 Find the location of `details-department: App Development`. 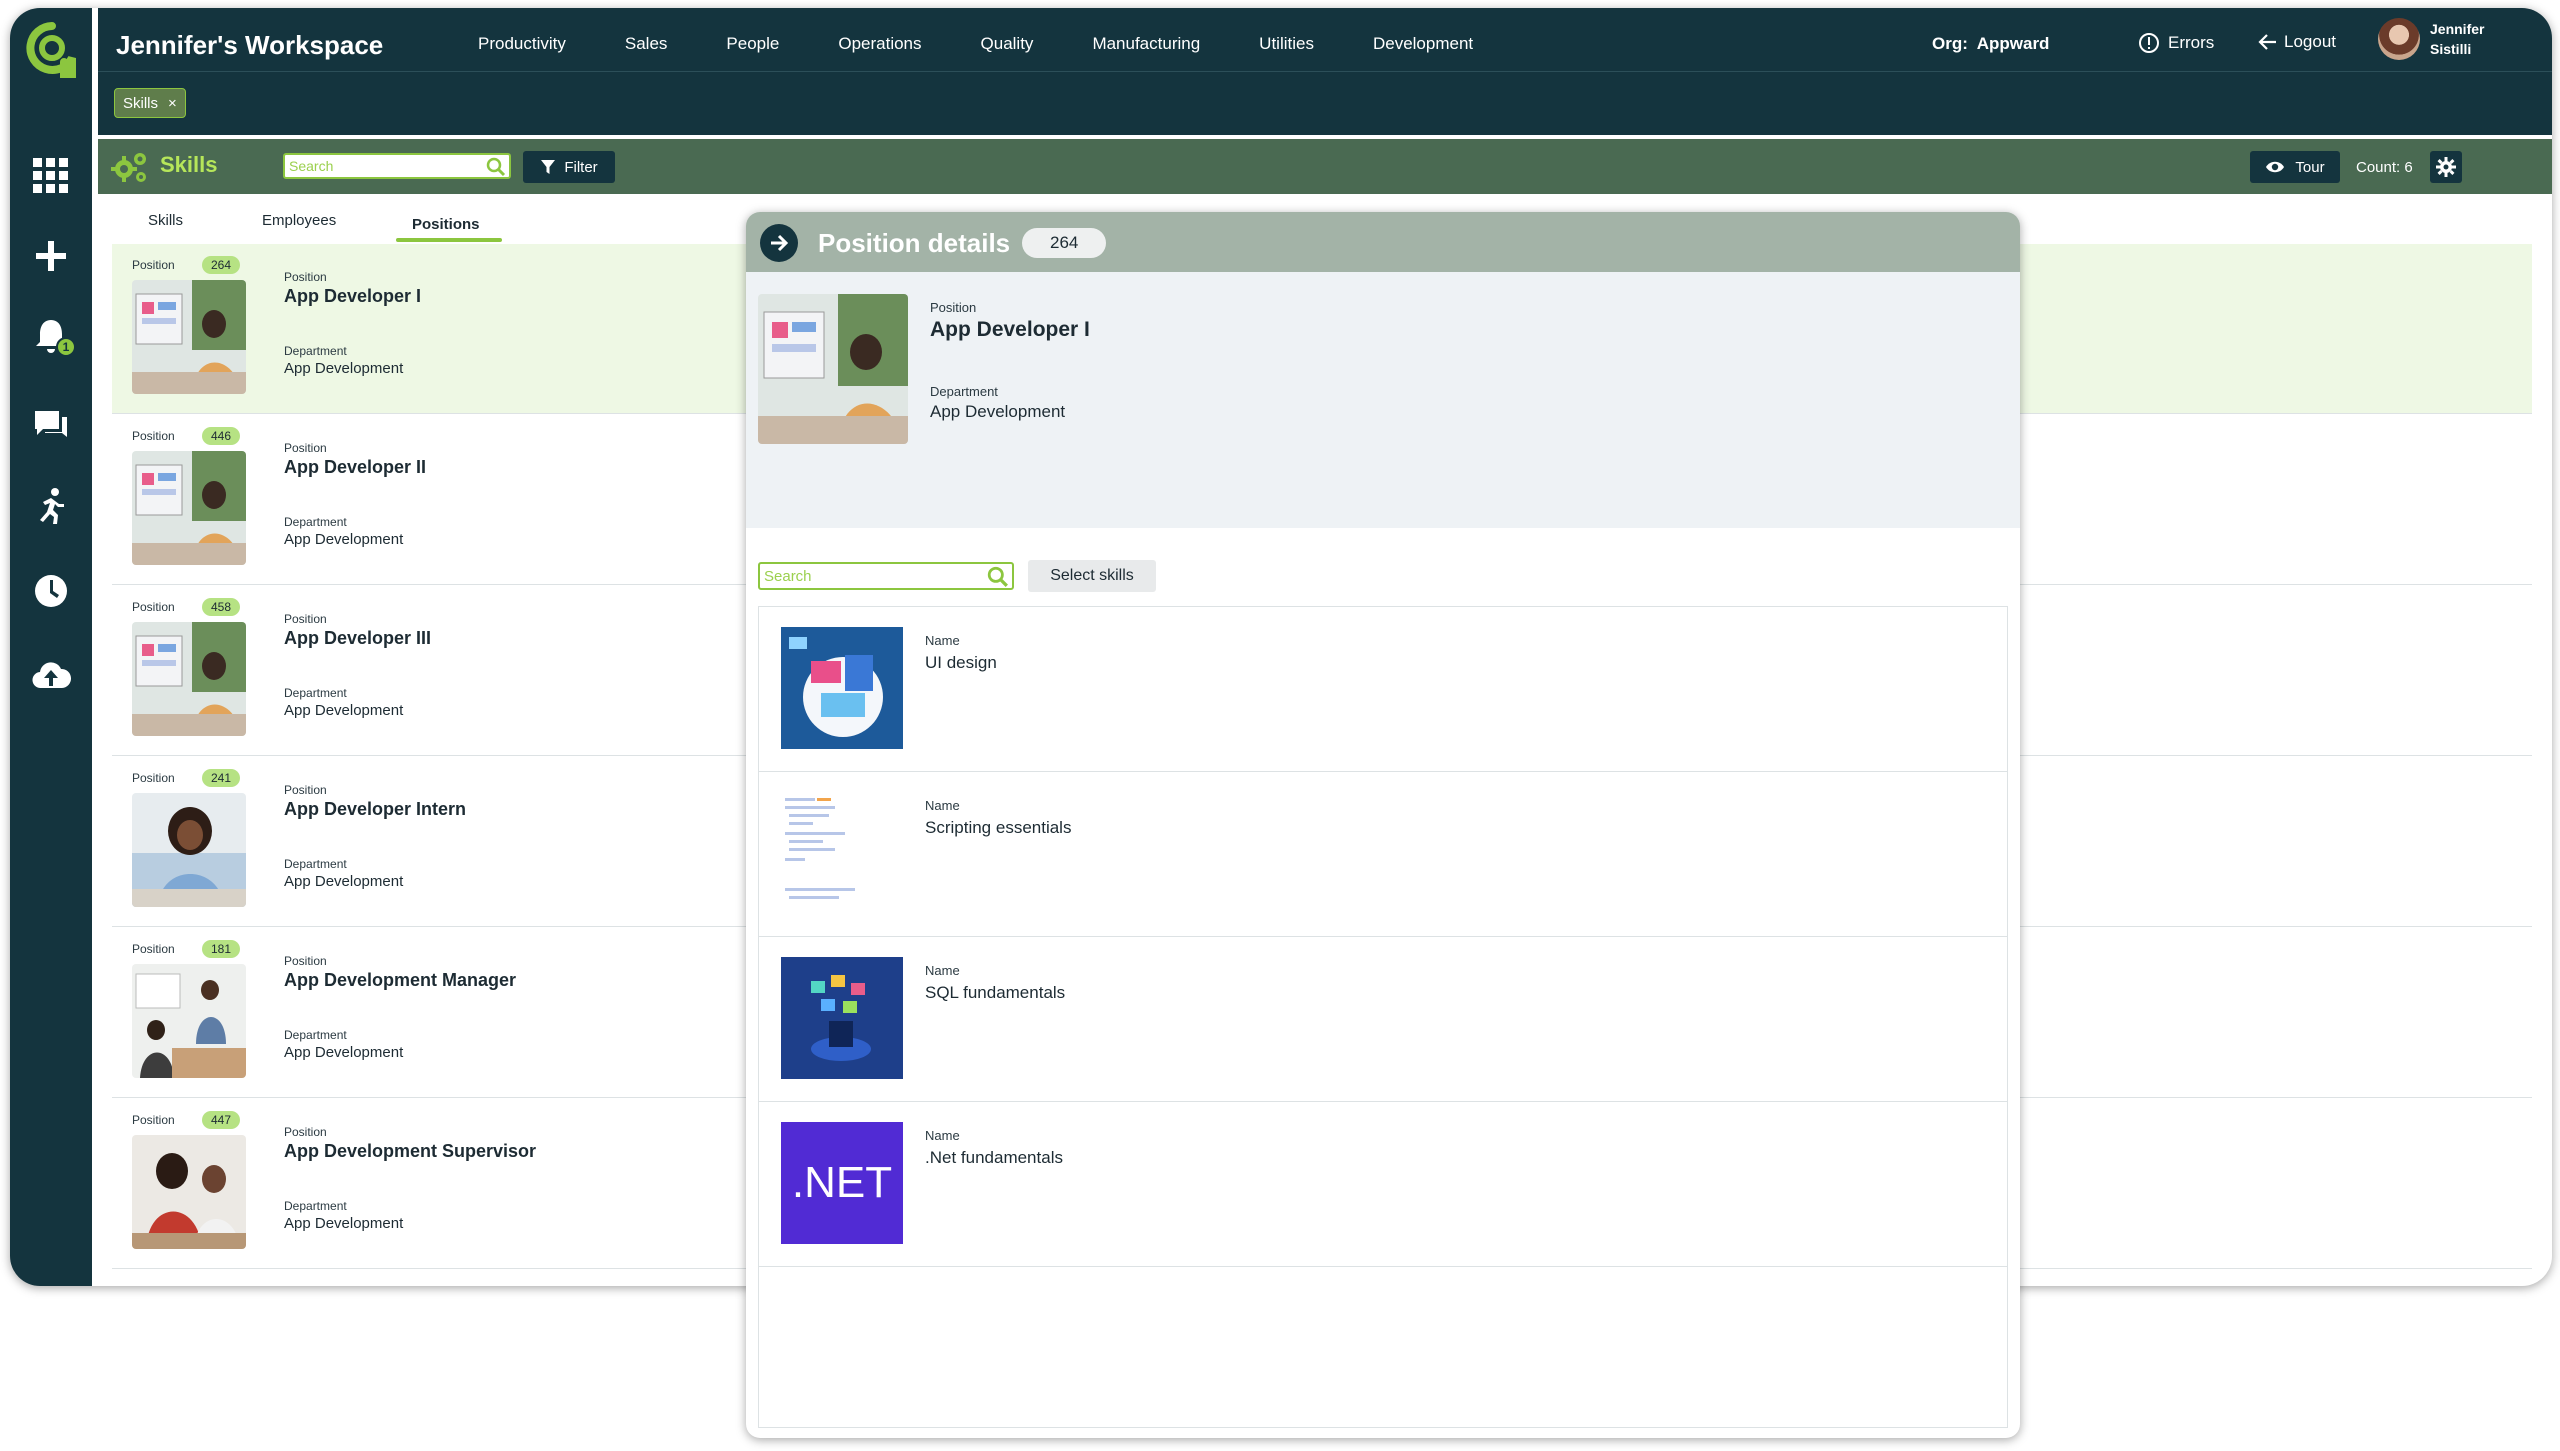

details-department: App Development is located at coordinates (998, 411).